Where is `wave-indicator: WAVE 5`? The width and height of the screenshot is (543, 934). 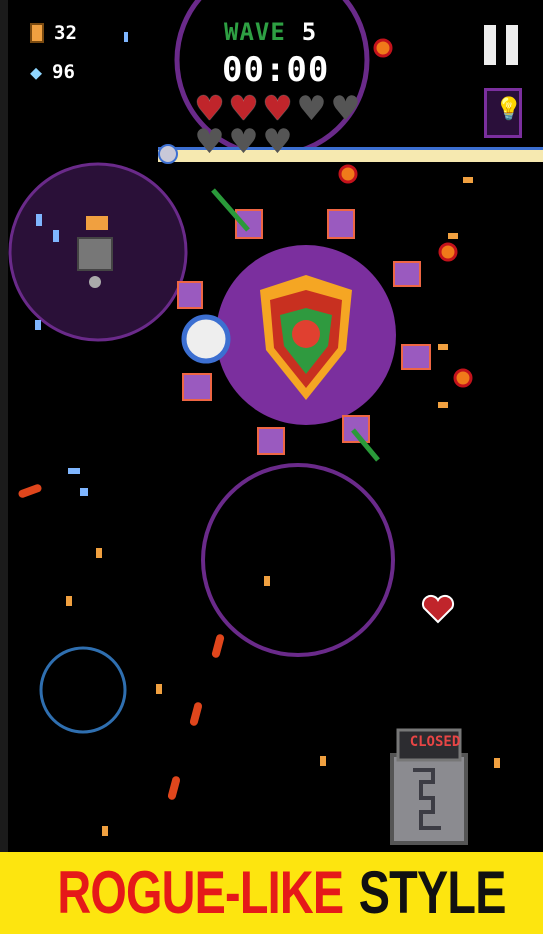
wave-indicator: WAVE 5 is located at coordinates (270, 32).